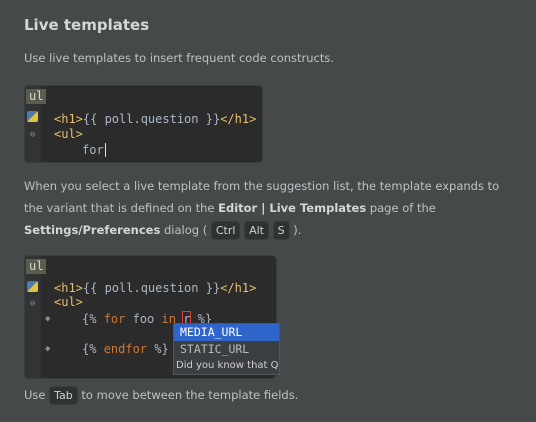 Image resolution: width=536 pixels, height=422 pixels. Describe the element at coordinates (225, 230) in the screenshot. I see `shortcut-key-ctrl: Ctrl` at that location.